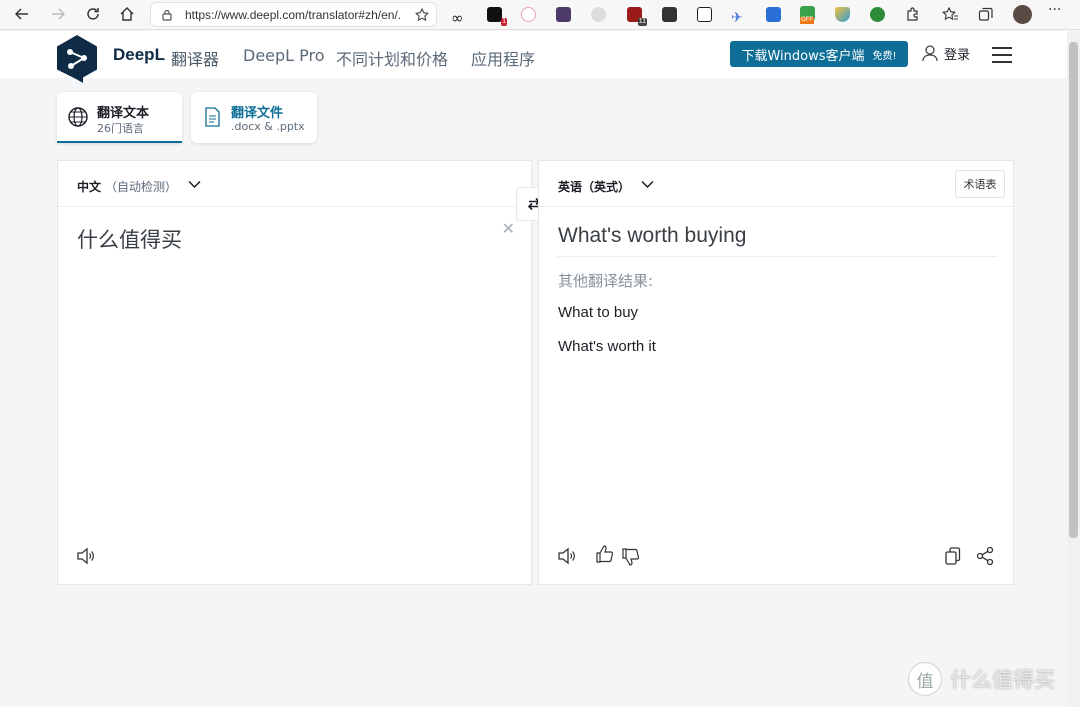  What do you see at coordinates (563, 14) in the screenshot?
I see `ia-extension-icon` at bounding box center [563, 14].